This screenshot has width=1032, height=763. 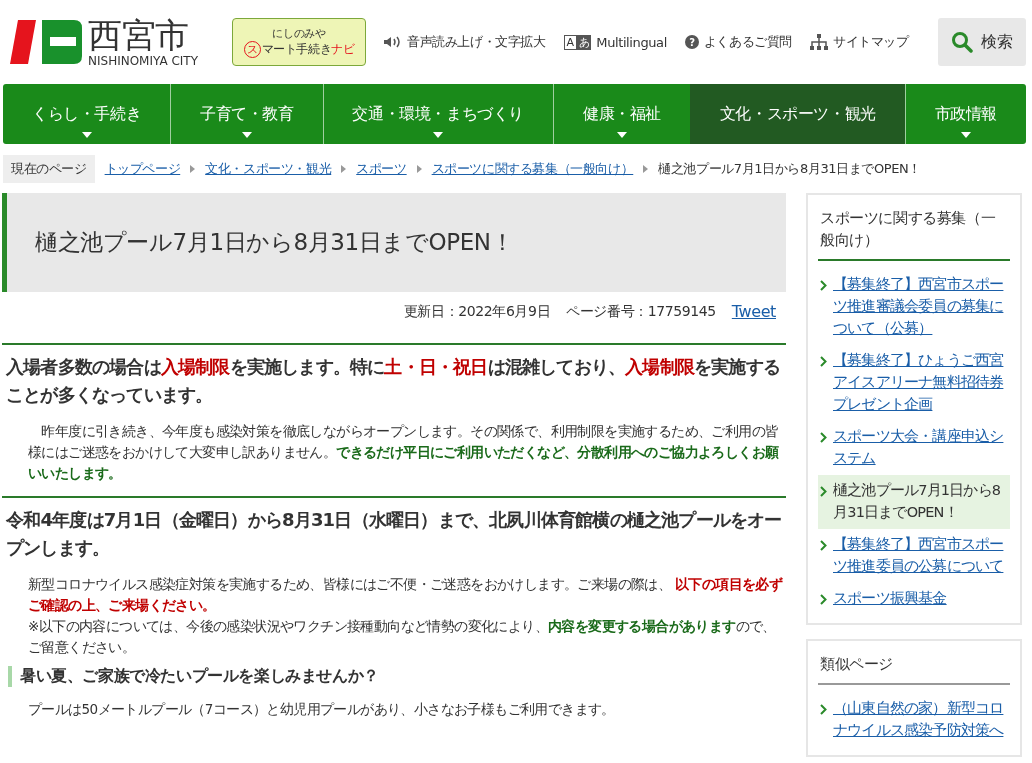 What do you see at coordinates (859, 42) in the screenshot?
I see `utility-link: サイトマップ` at bounding box center [859, 42].